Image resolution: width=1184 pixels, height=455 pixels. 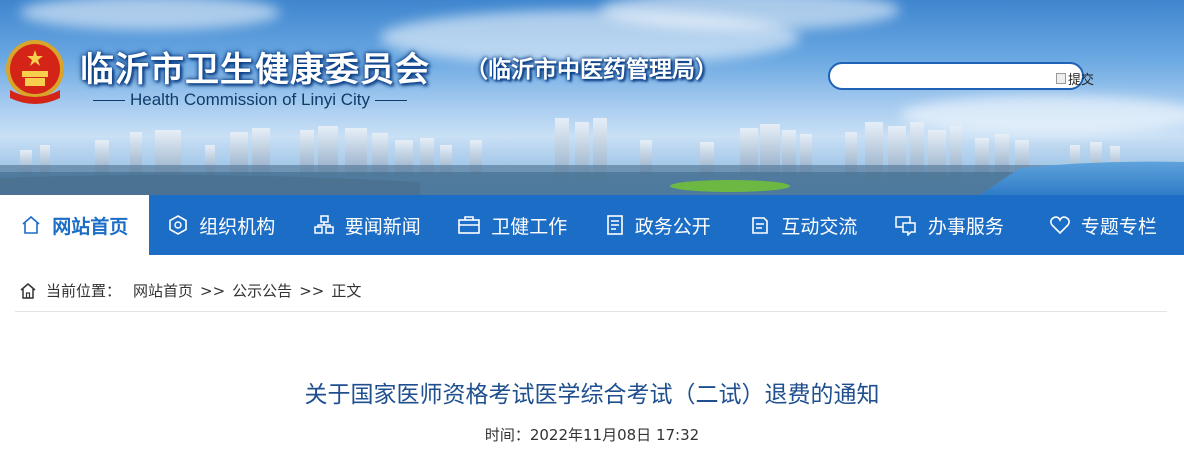 What do you see at coordinates (346, 291) in the screenshot?
I see `breadcrumb-current: 正文` at bounding box center [346, 291].